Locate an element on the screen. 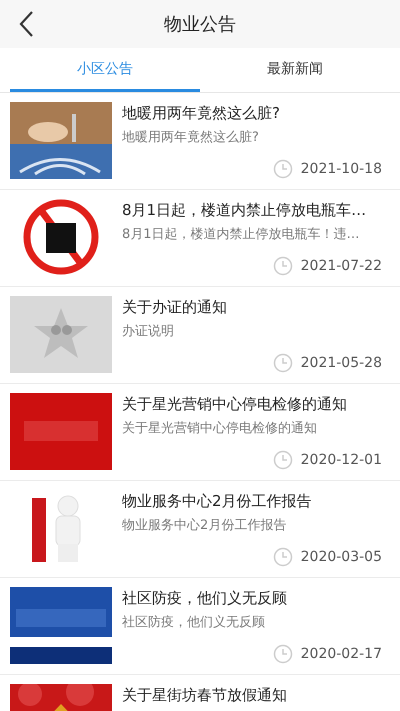 The height and width of the screenshot is (711, 400). page-title: 物业公告 is located at coordinates (200, 24).